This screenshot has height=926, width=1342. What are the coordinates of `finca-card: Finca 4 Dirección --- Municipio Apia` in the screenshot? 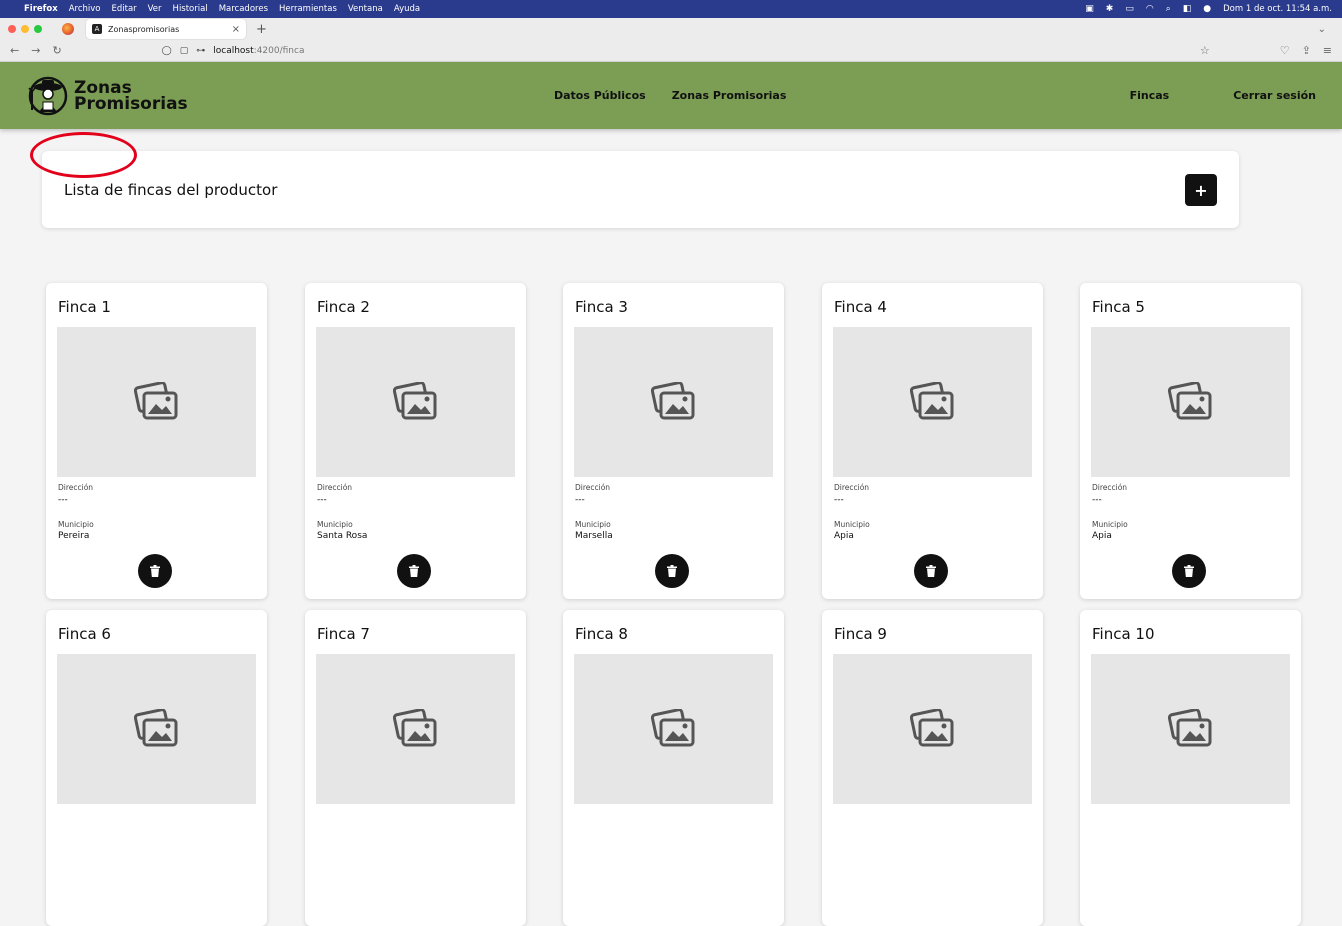 It's located at (932, 441).